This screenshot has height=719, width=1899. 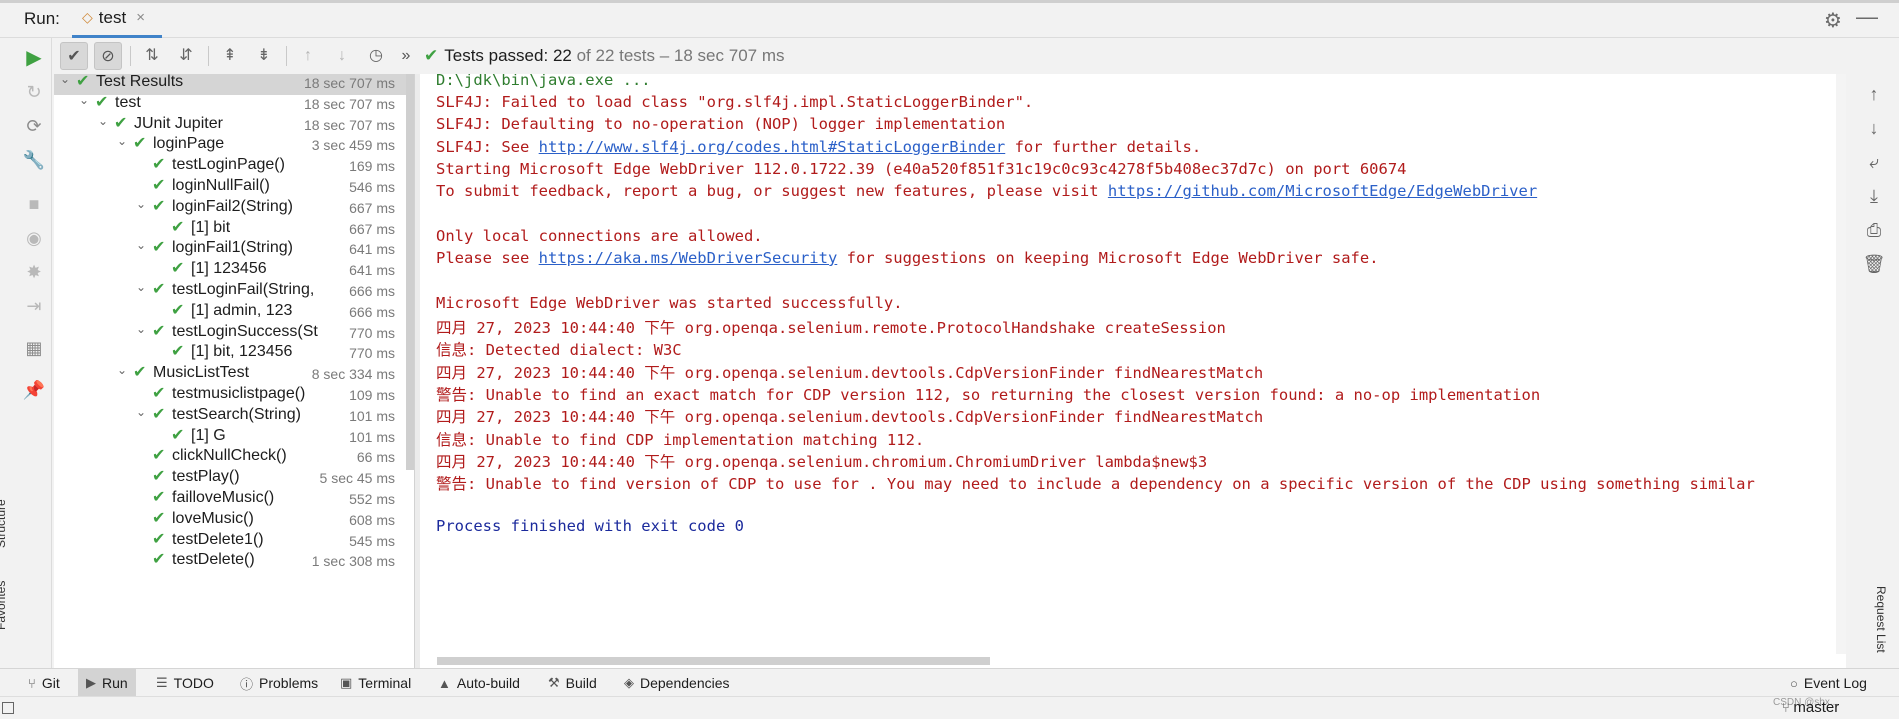 I want to click on scroll-to-end-icon: ⤓, so click(x=1874, y=196).